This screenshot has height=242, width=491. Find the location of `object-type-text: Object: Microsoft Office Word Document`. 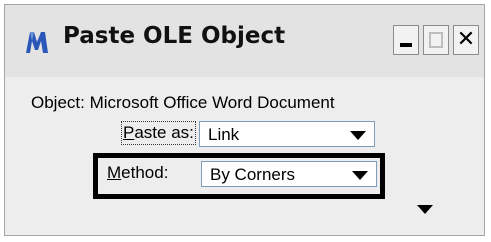

object-type-text: Object: Microsoft Office Word Document is located at coordinates (183, 102).